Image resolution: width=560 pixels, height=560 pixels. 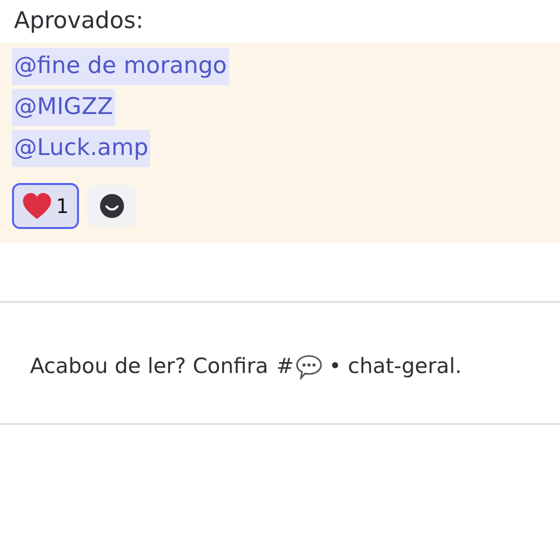 I want to click on user-mention: @MIGZZ, so click(x=63, y=107).